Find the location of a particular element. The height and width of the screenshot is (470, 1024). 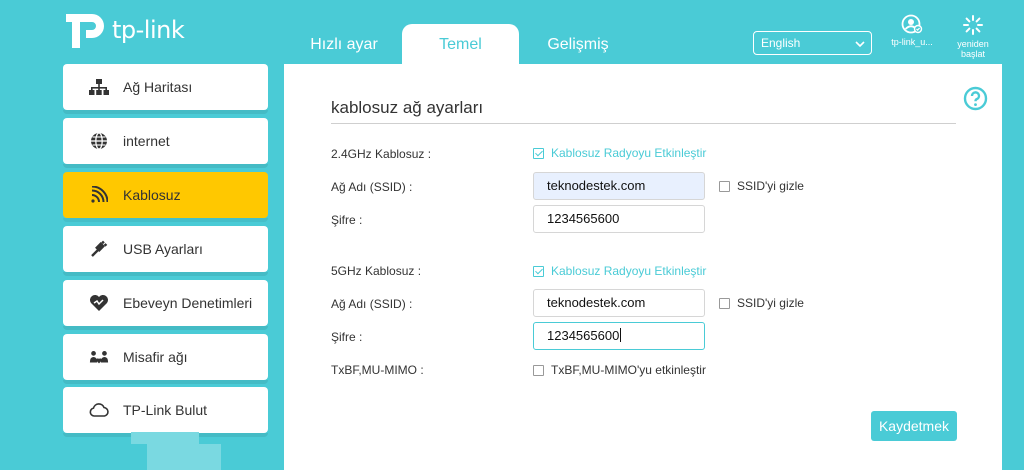

band24-enable-label: Kablosuz Radyoyu Etkinleştir is located at coordinates (629, 153).